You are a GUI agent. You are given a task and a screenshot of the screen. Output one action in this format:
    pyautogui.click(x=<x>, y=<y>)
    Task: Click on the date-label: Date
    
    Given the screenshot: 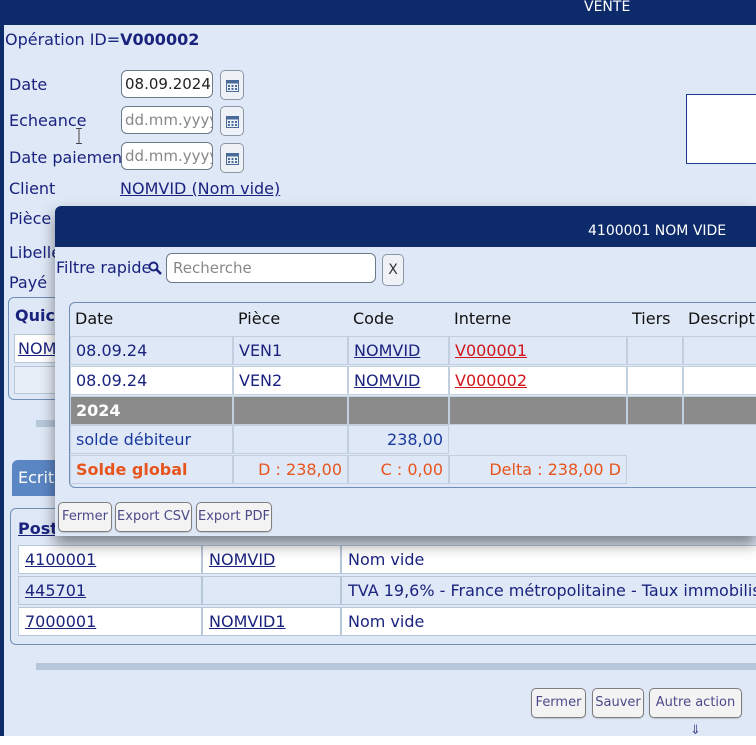 What is the action you would take?
    pyautogui.click(x=28, y=84)
    